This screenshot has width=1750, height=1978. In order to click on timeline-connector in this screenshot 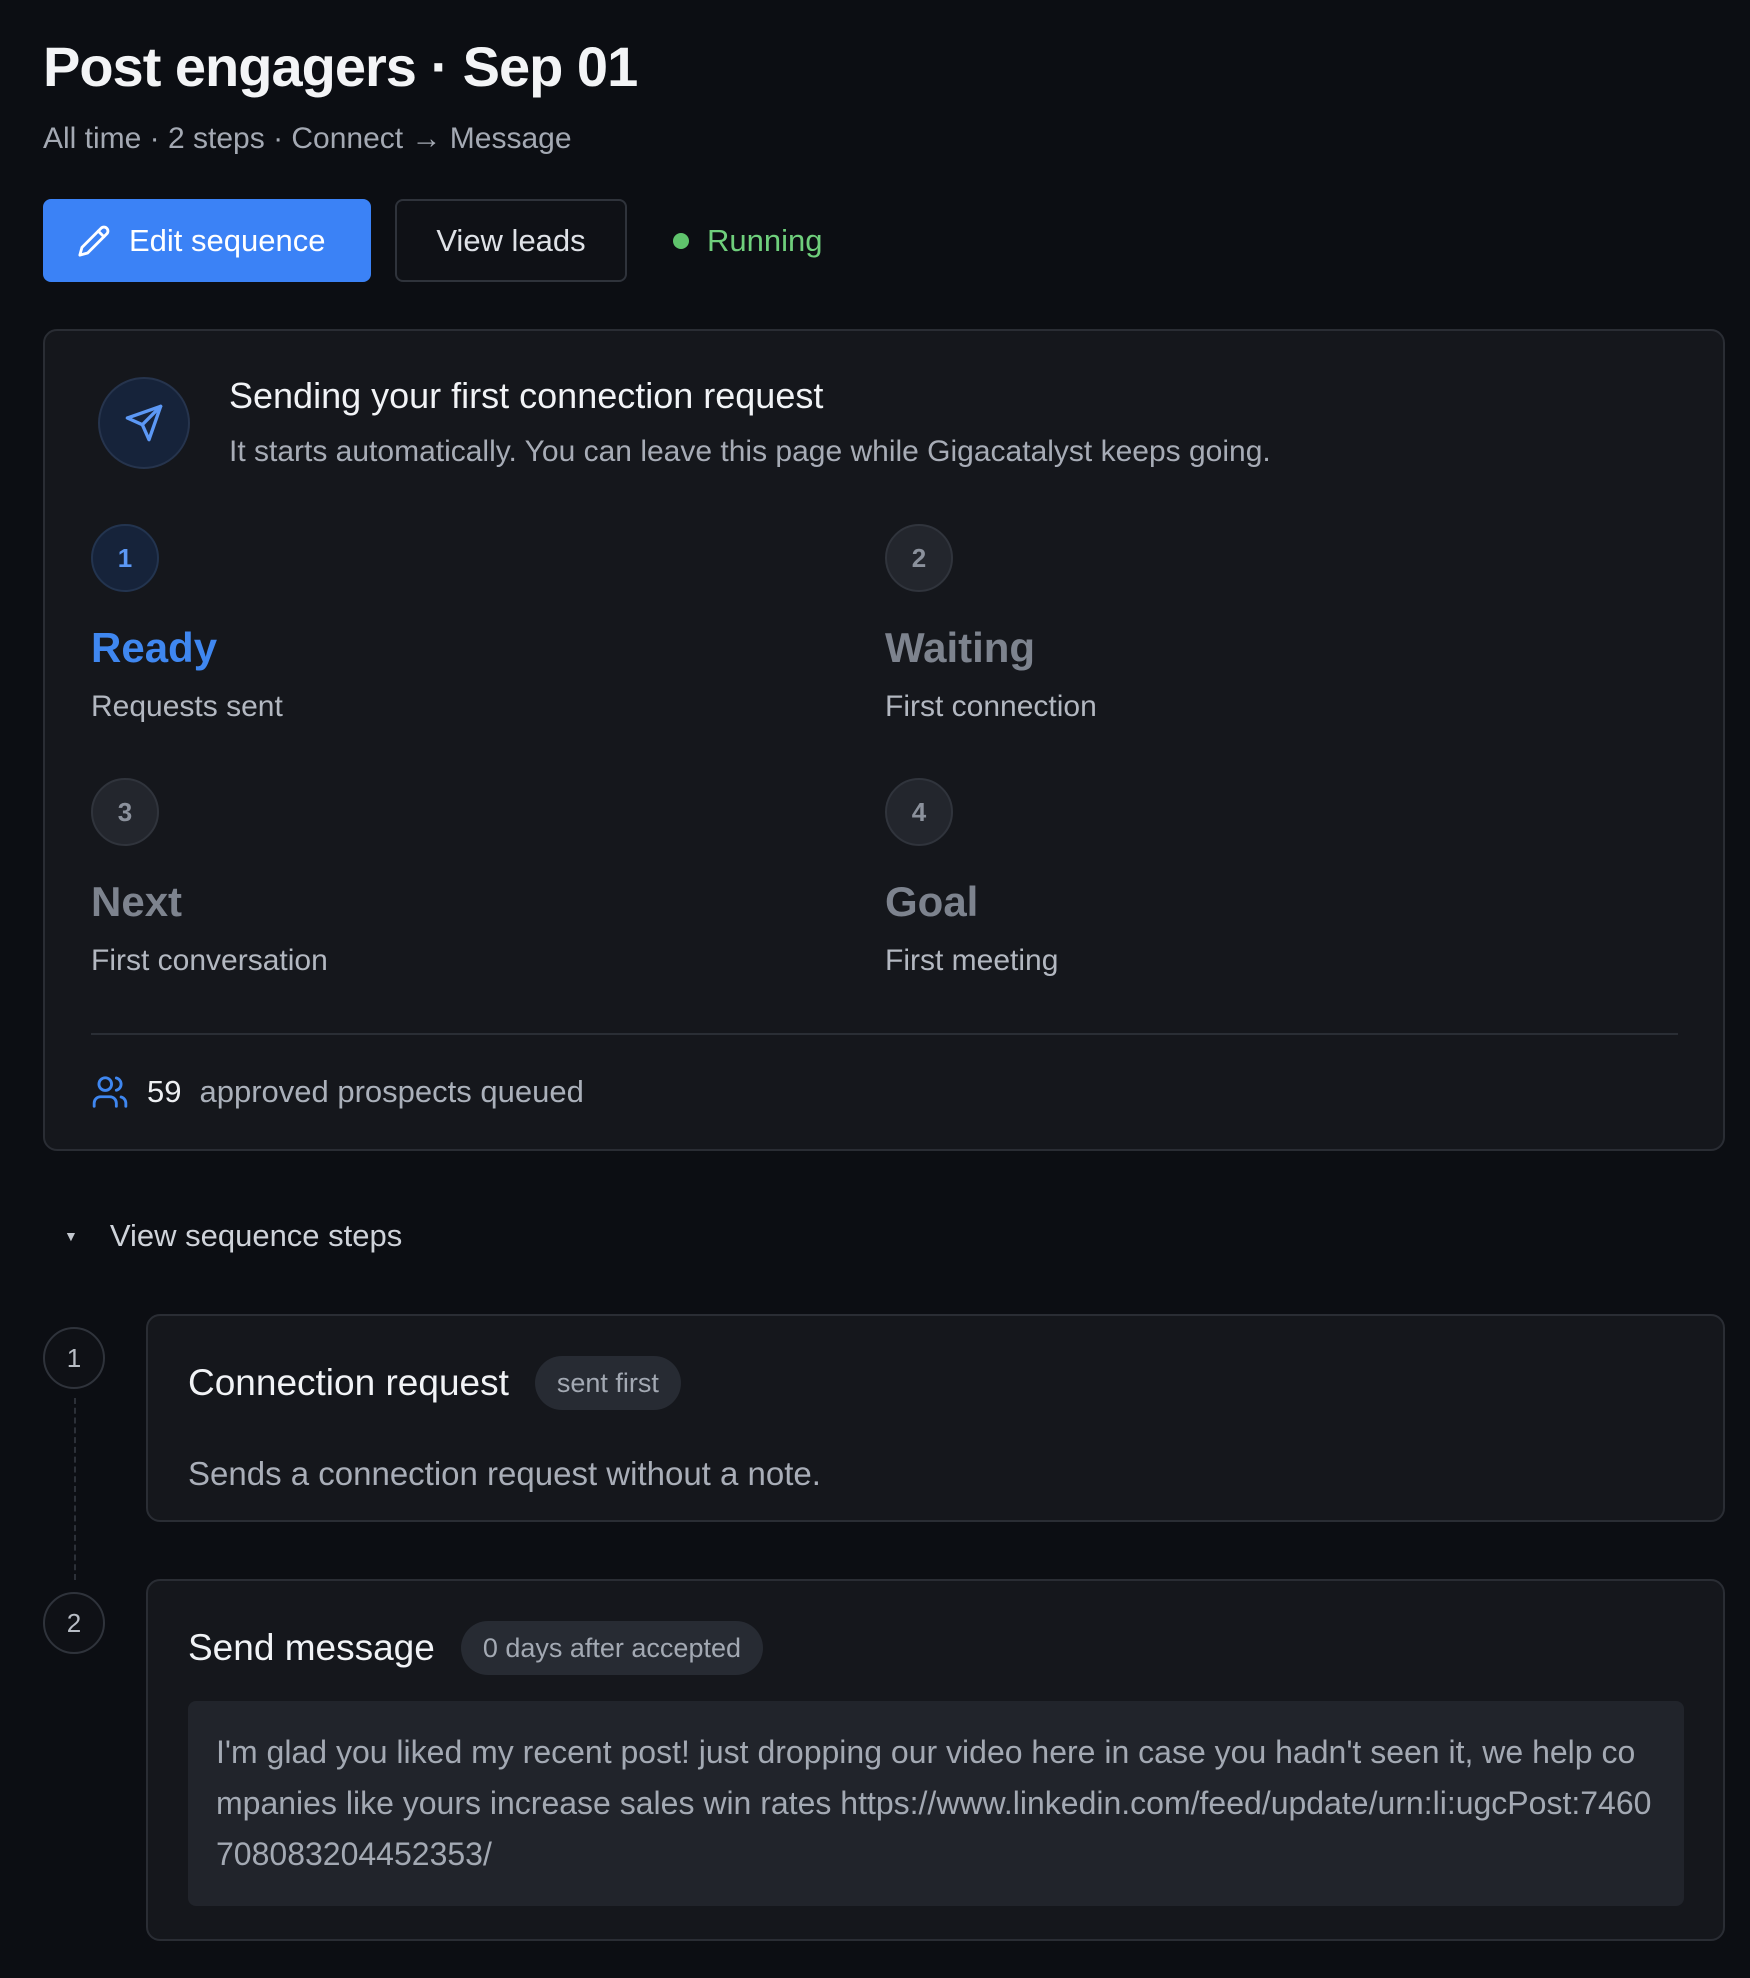, I will do `click(75, 1489)`.